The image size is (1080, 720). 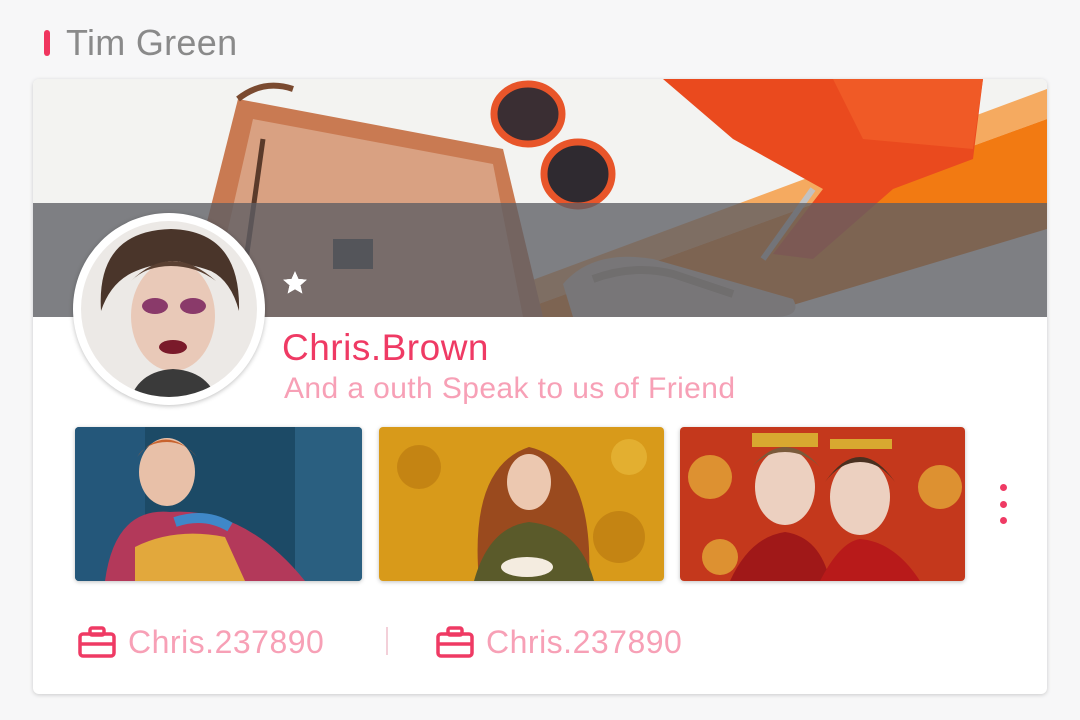 I want to click on vertical-dots-icon, so click(x=1003, y=504).